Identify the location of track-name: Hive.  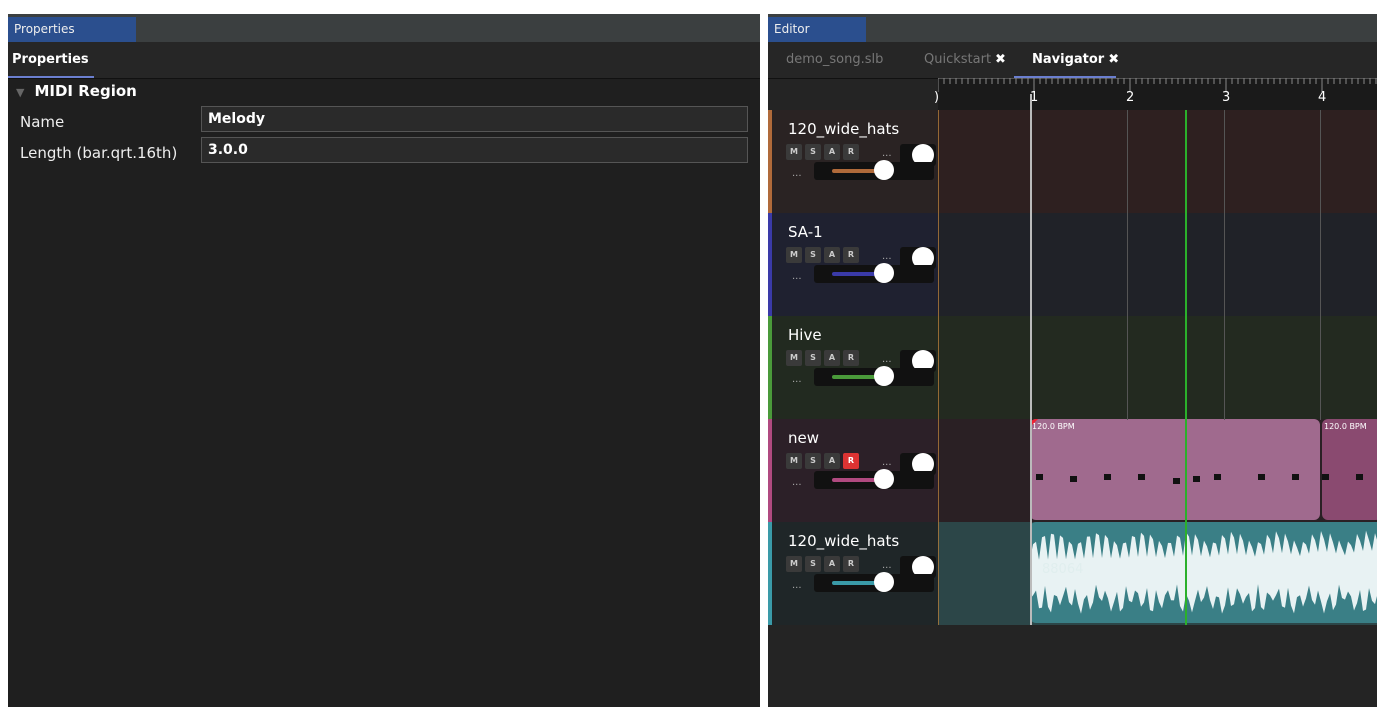
(805, 335).